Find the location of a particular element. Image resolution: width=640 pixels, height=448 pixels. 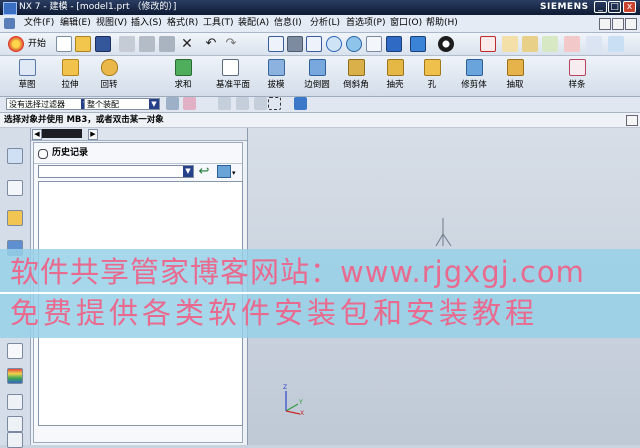

select-faces-icon is located at coordinates (260, 103).